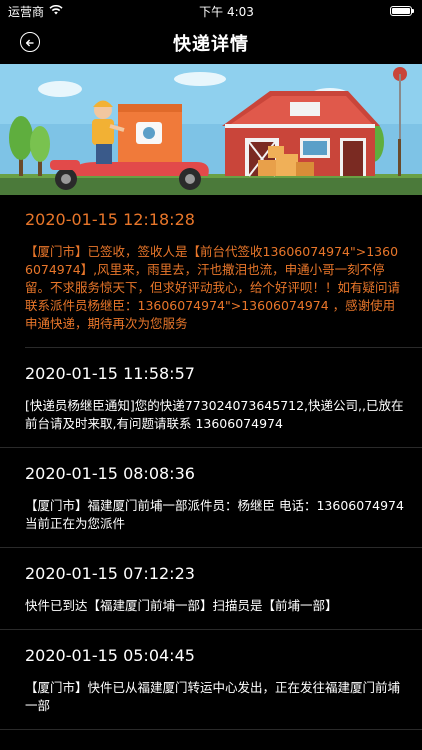 This screenshot has height=750, width=422. I want to click on battery-level, so click(401, 11).